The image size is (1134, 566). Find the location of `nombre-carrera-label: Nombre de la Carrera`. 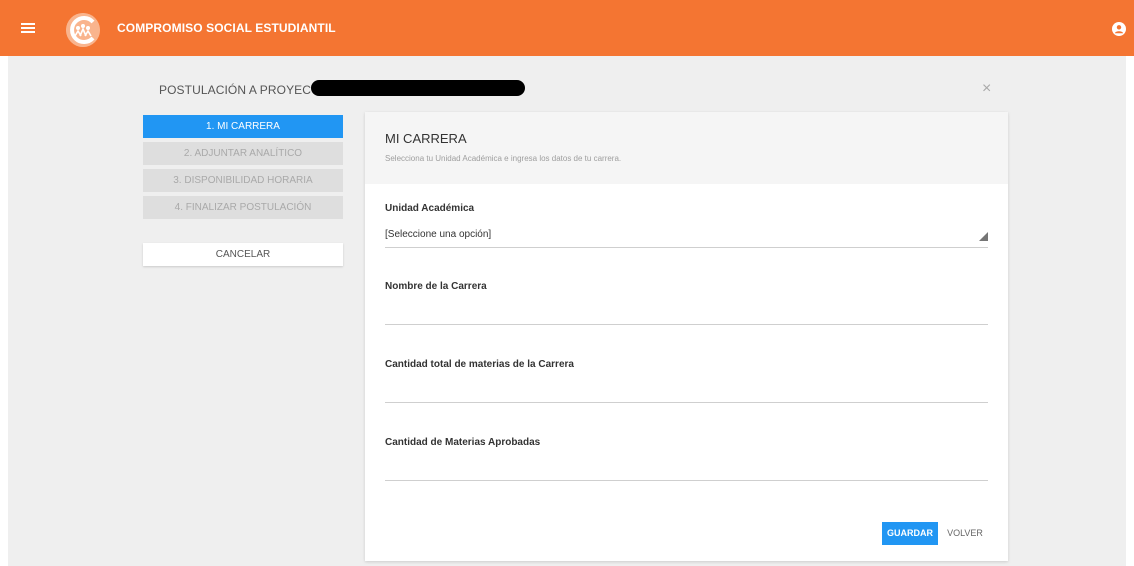

nombre-carrera-label: Nombre de la Carrera is located at coordinates (436, 286).